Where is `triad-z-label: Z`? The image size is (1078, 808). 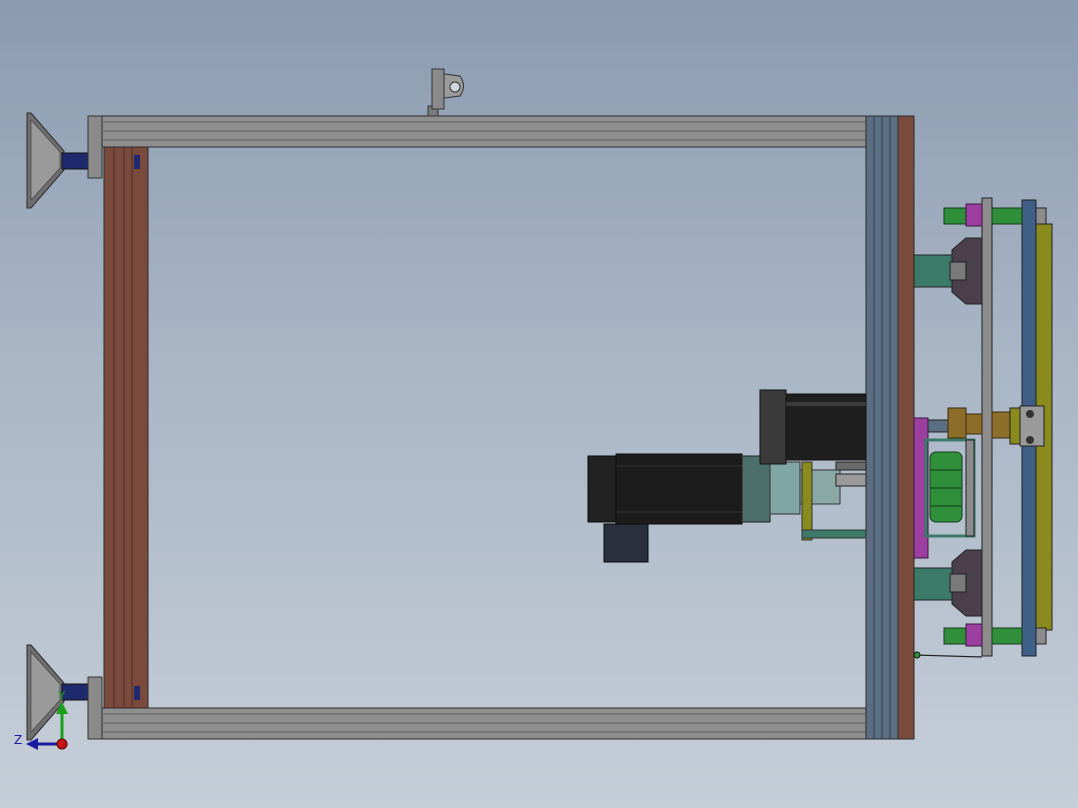 triad-z-label: Z is located at coordinates (18, 740).